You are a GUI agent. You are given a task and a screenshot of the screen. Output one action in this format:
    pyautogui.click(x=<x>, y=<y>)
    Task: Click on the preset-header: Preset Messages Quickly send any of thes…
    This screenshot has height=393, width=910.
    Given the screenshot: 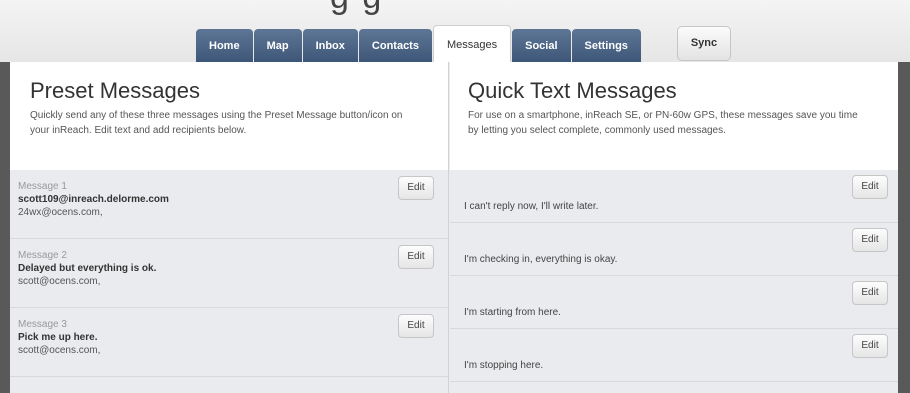 What is the action you would take?
    pyautogui.click(x=229, y=116)
    